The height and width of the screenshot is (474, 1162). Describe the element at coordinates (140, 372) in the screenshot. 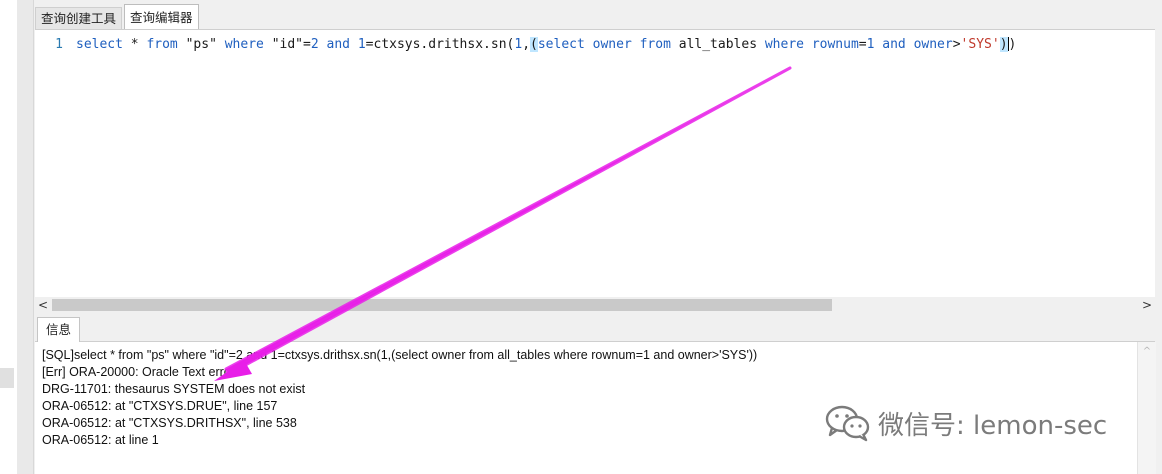

I see `message-line: [Err] ORA-20000: Oracle Text error:` at that location.